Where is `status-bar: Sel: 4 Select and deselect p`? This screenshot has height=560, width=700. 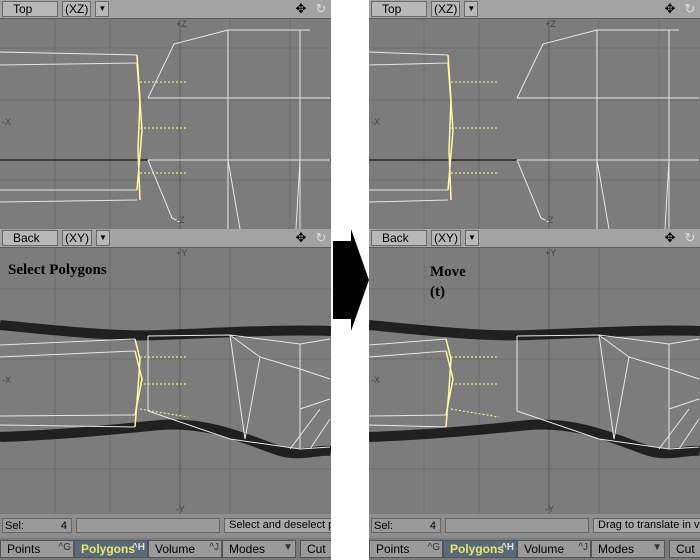
status-bar: Sel: 4 Select and deselect p is located at coordinates (165, 525).